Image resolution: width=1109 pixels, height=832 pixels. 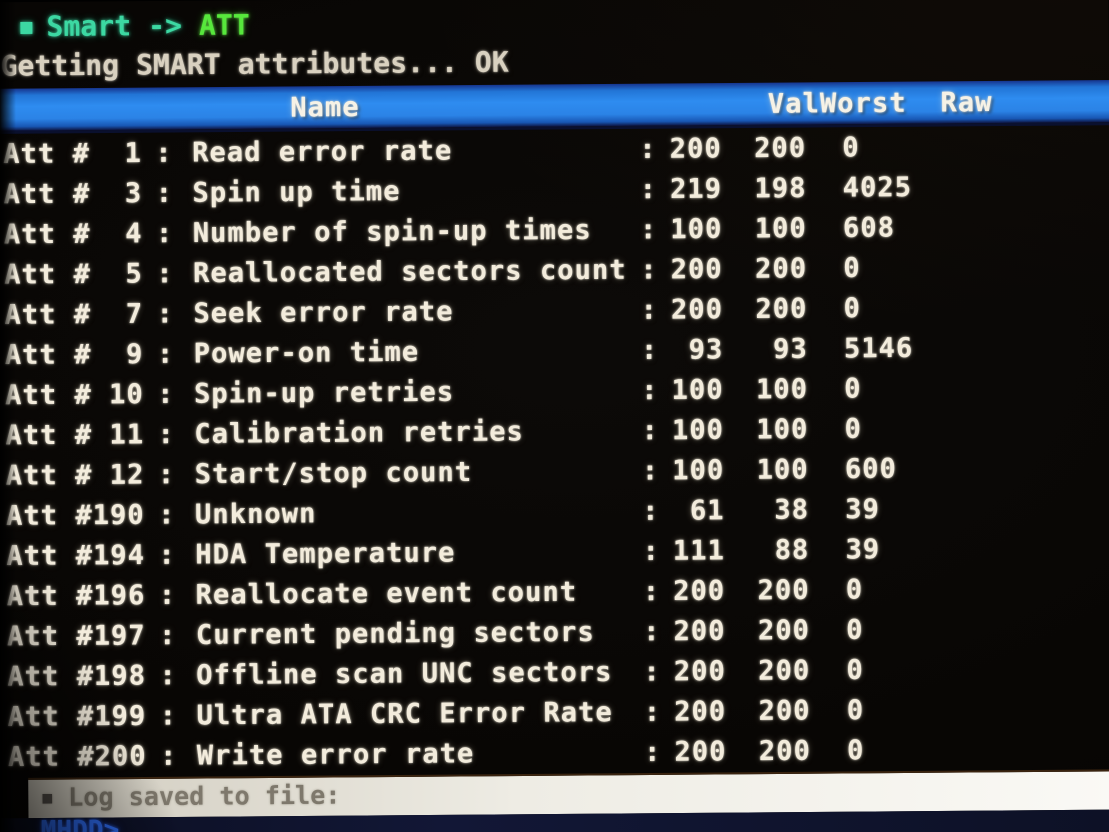 I want to click on att-number: 200, so click(x=120, y=756).